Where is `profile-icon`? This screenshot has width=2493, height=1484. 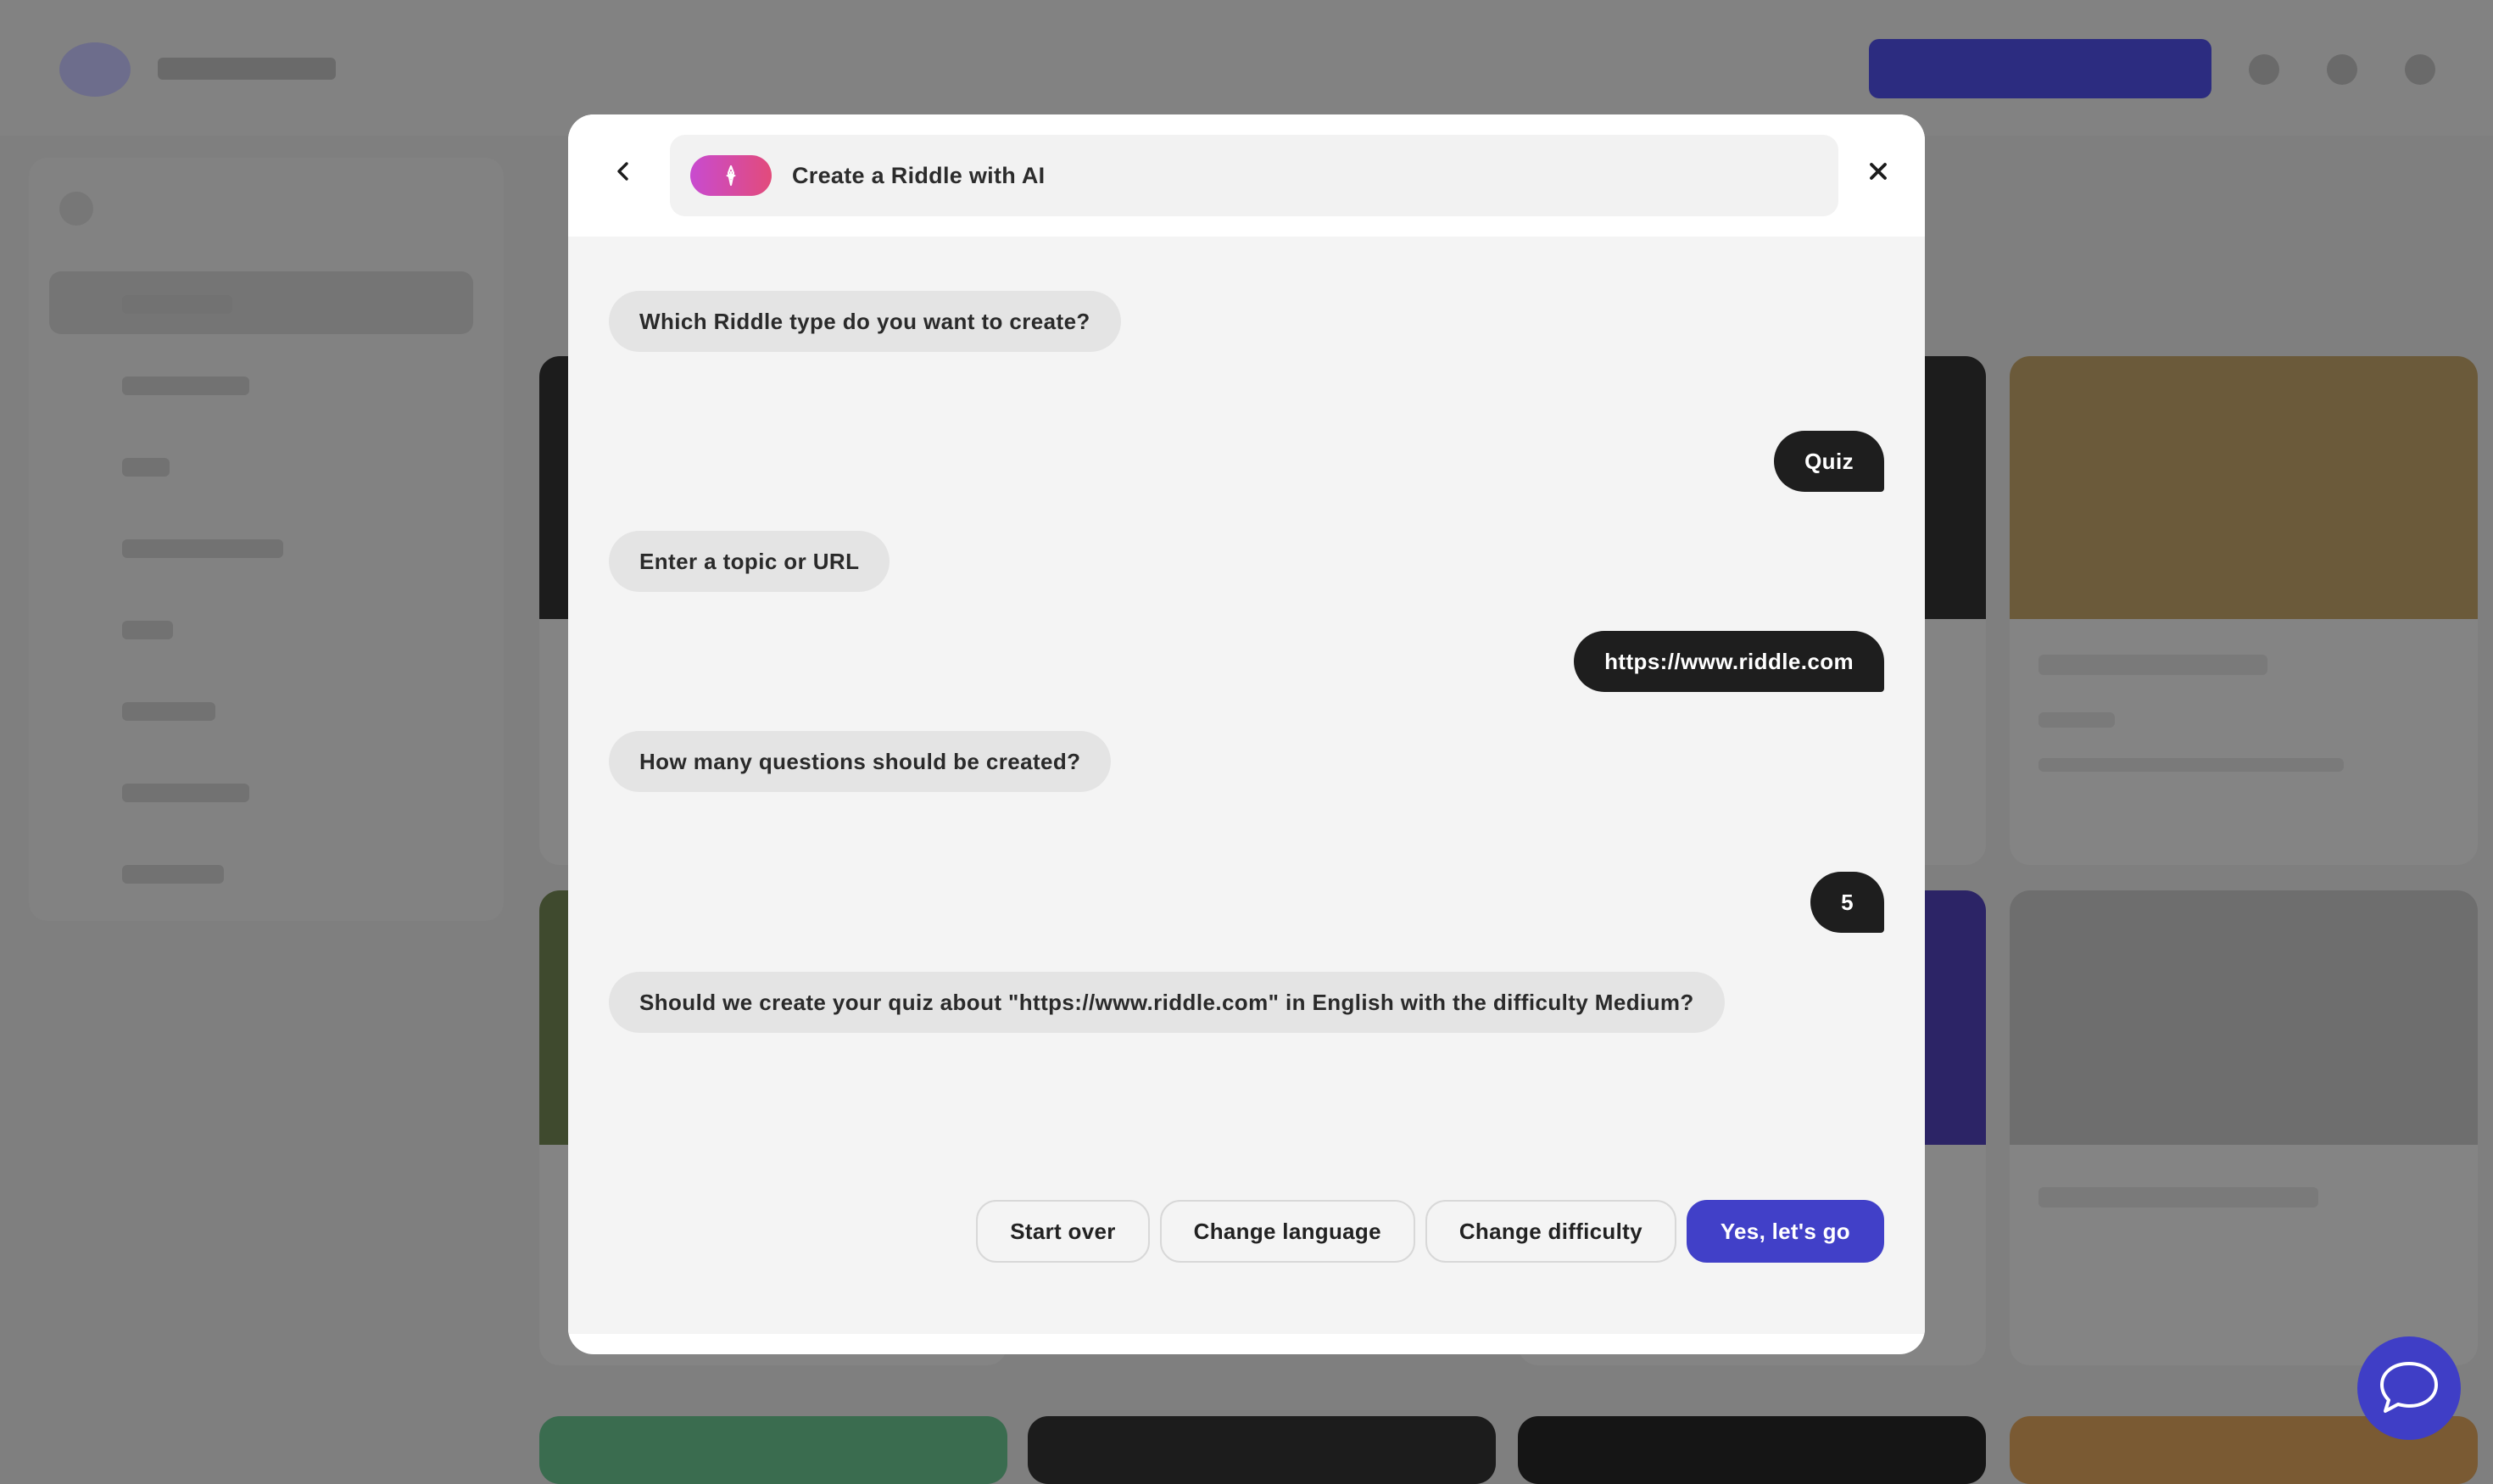
profile-icon is located at coordinates (2420, 69).